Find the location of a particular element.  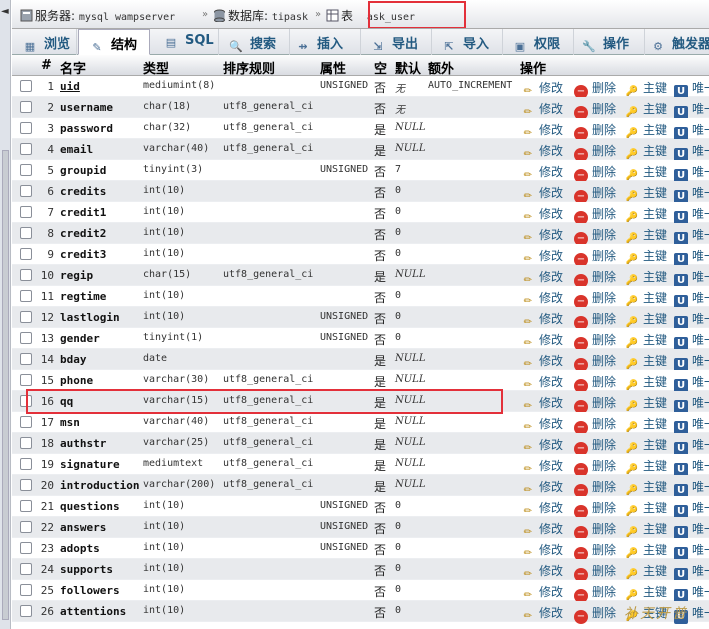

tab-operations: 🔧 操作 is located at coordinates (610, 42).